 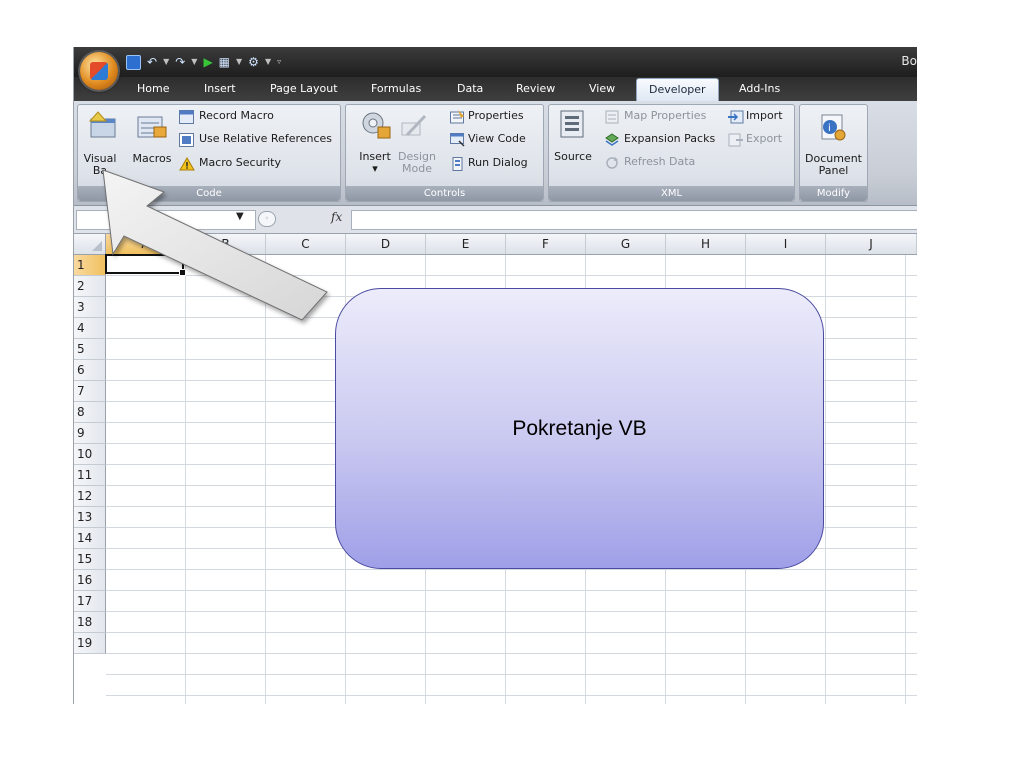 I want to click on column-header: F, so click(x=546, y=244).